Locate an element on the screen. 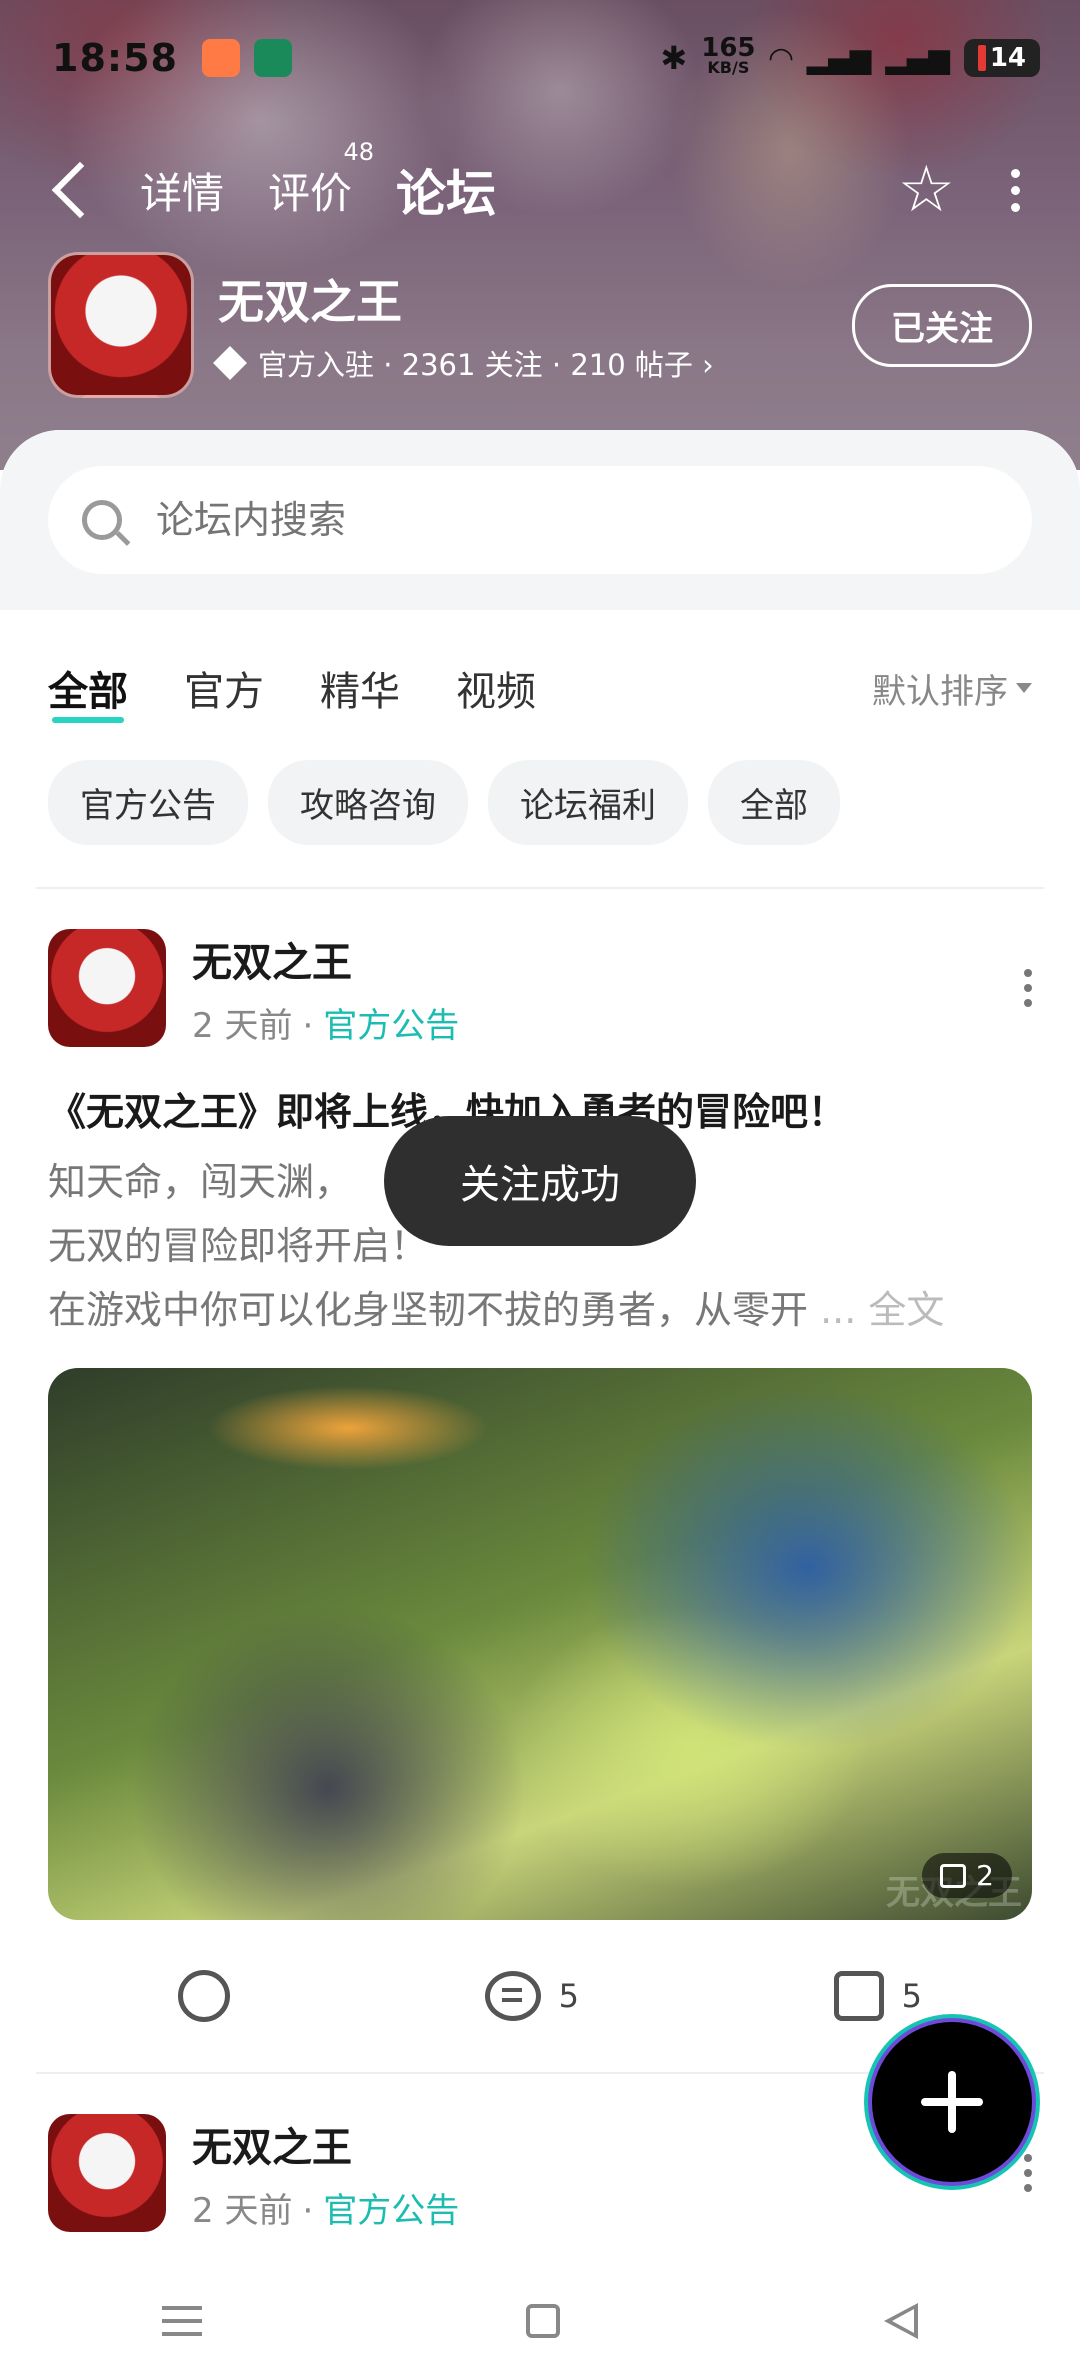 This screenshot has width=1080, height=2376. network-speed: 165 KB/S is located at coordinates (728, 55).